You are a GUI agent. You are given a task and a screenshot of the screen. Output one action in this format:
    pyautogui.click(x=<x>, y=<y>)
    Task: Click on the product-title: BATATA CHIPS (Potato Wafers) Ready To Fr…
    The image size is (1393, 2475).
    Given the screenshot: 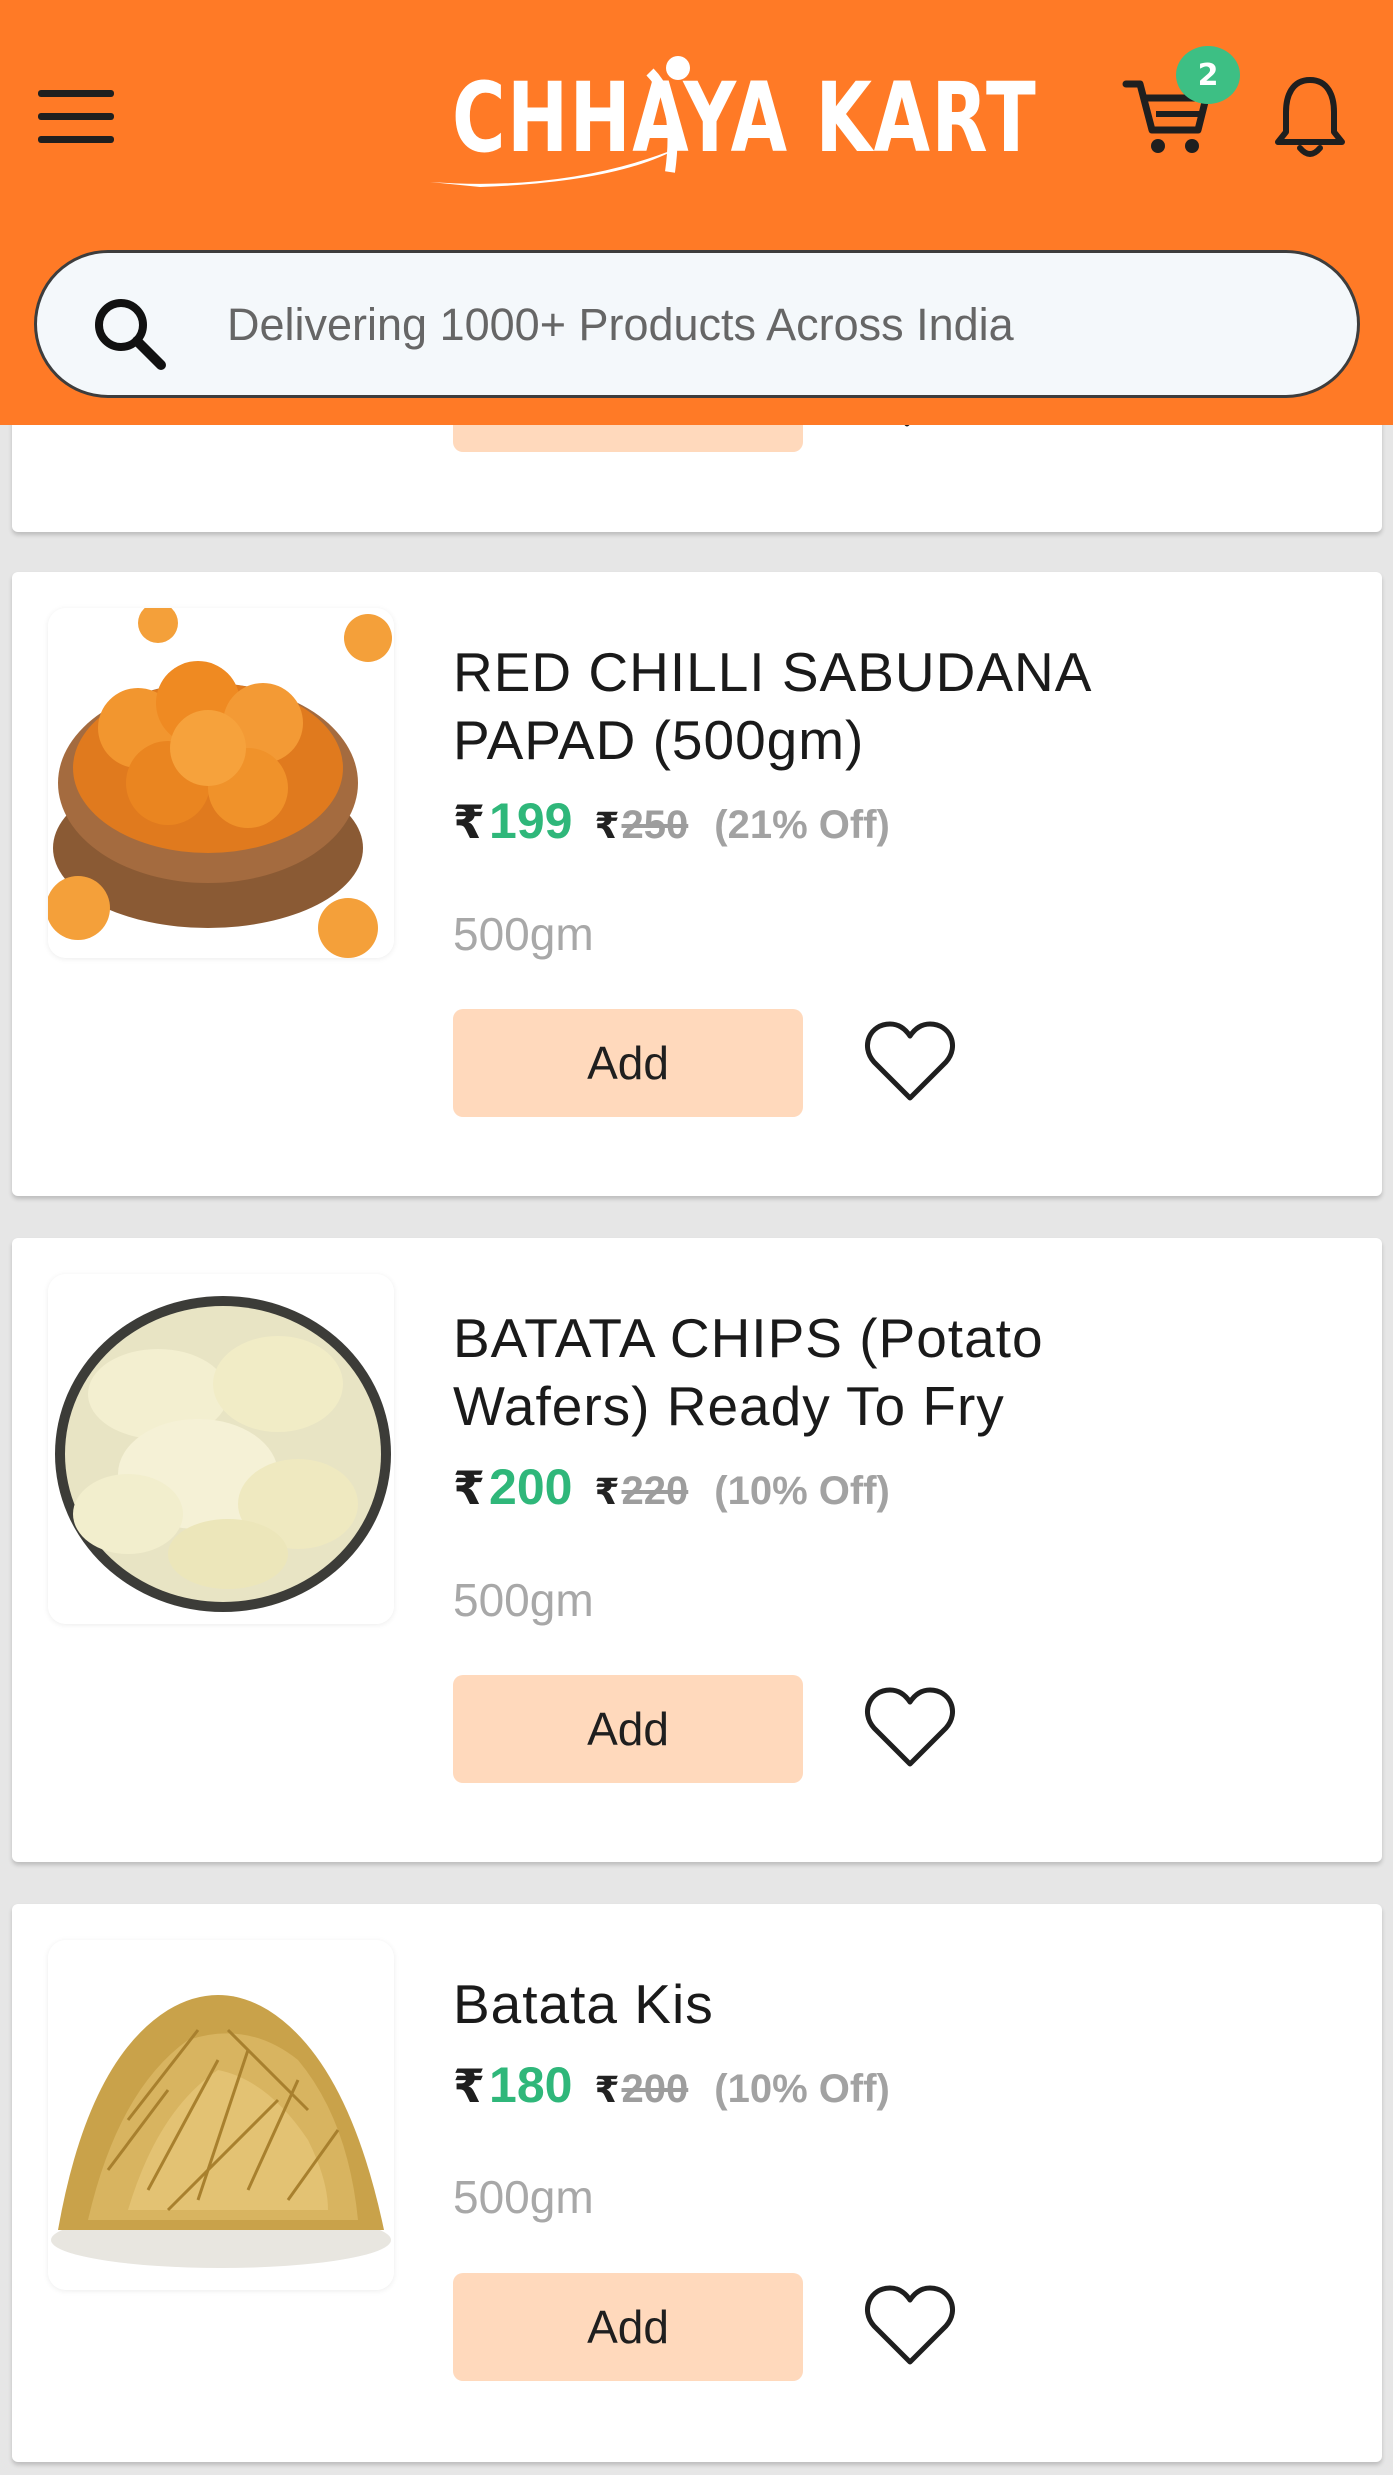 What is the action you would take?
    pyautogui.click(x=833, y=1372)
    